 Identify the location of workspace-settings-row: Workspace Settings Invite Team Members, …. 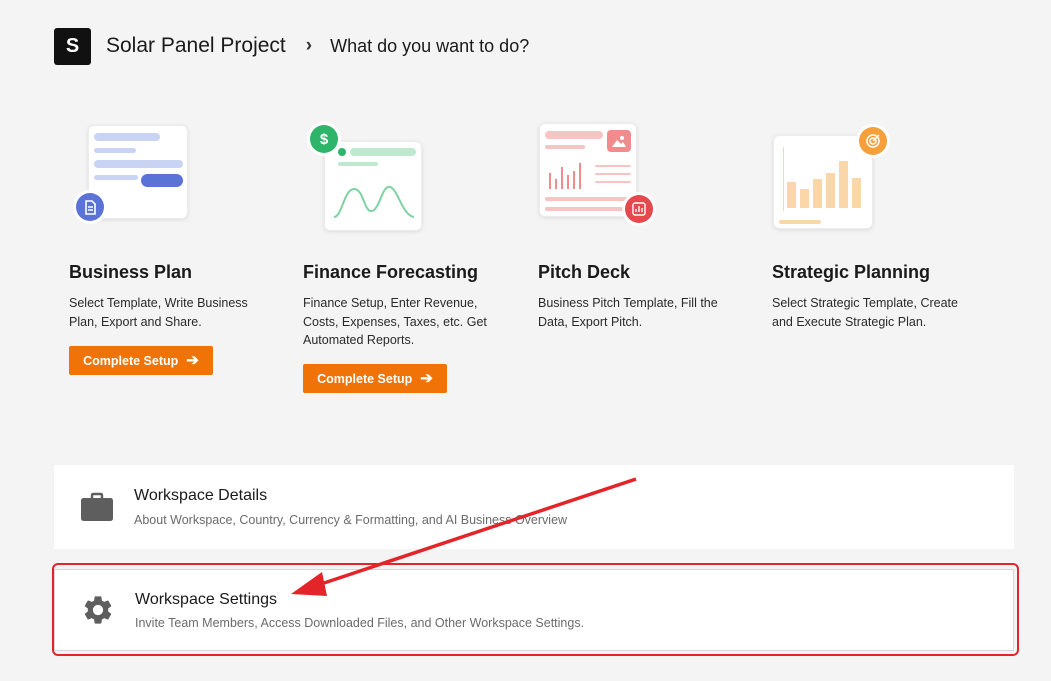
(534, 610).